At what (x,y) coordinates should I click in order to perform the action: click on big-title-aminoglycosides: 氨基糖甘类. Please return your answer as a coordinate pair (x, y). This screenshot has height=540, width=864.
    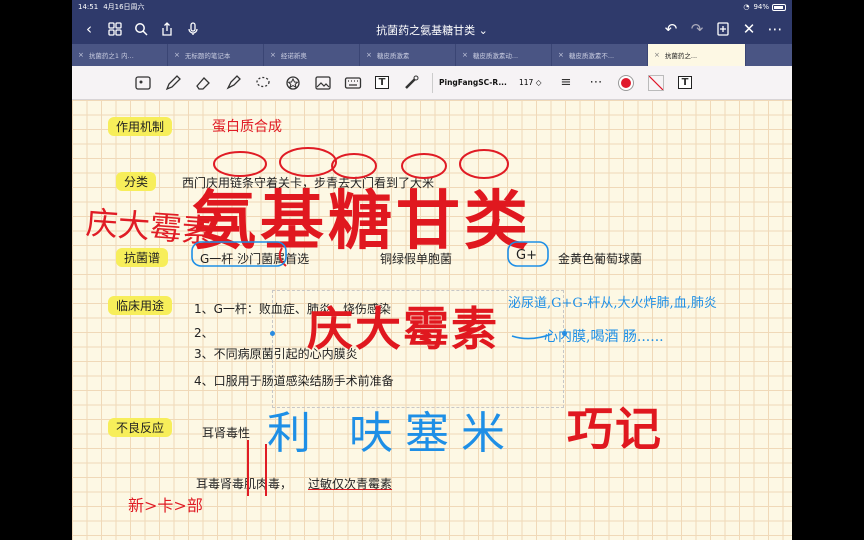
    Looking at the image, I should click on (362, 222).